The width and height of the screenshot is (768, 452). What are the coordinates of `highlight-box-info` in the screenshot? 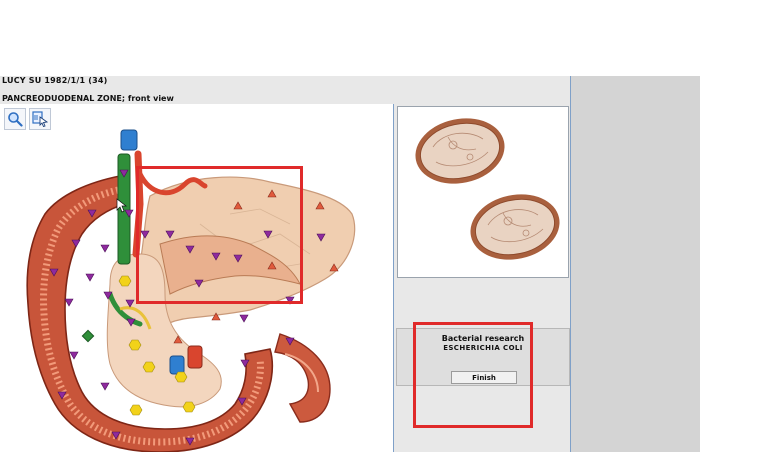 It's located at (473, 375).